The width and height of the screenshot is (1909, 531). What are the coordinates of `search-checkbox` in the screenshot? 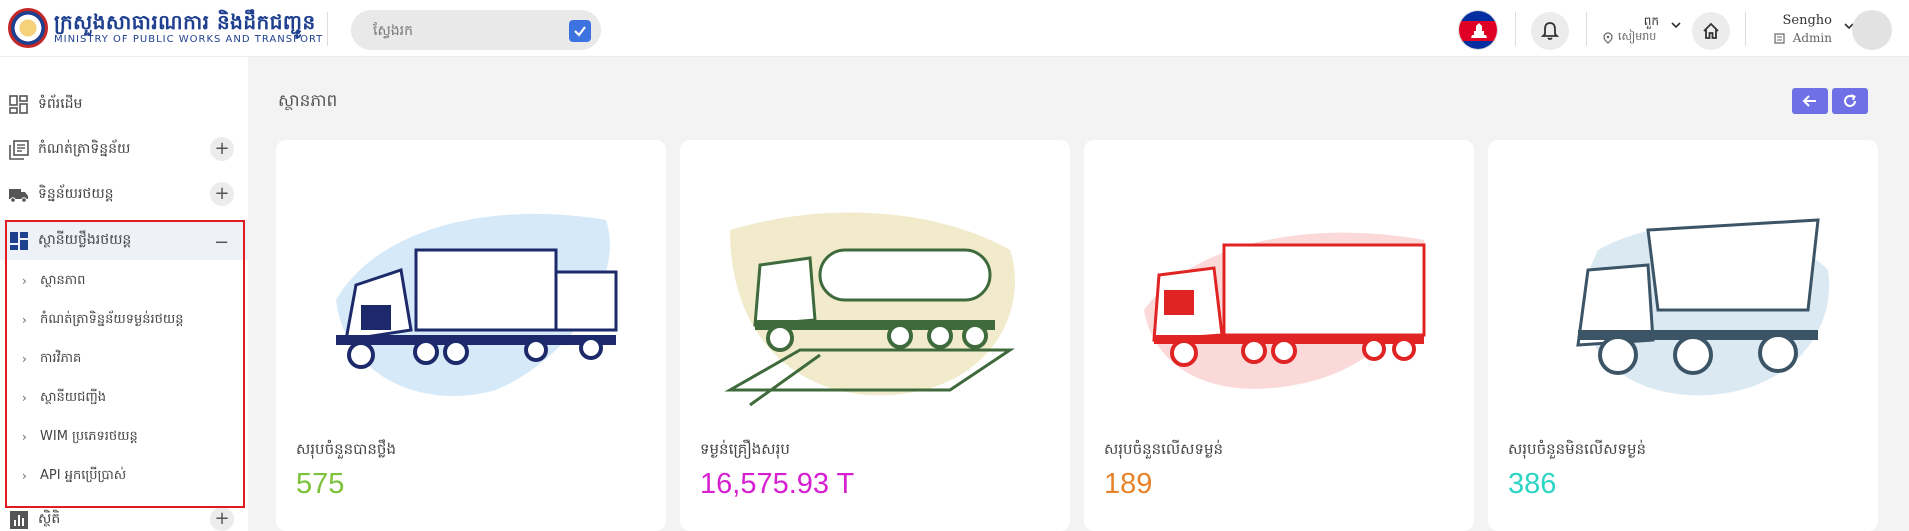 It's located at (580, 31).